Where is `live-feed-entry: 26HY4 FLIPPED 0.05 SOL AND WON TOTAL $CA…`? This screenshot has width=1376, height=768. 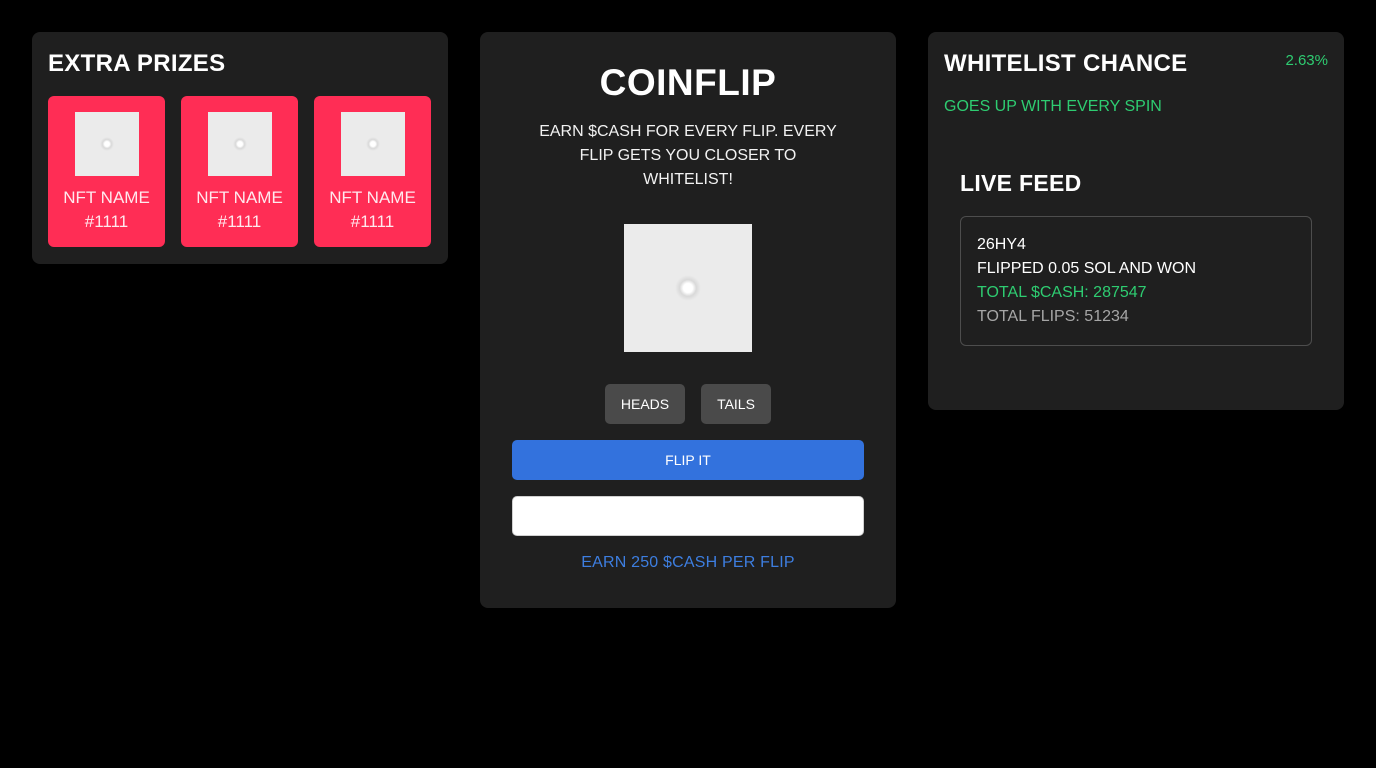
live-feed-entry: 26HY4 FLIPPED 0.05 SOL AND WON TOTAL $CA… is located at coordinates (1136, 281).